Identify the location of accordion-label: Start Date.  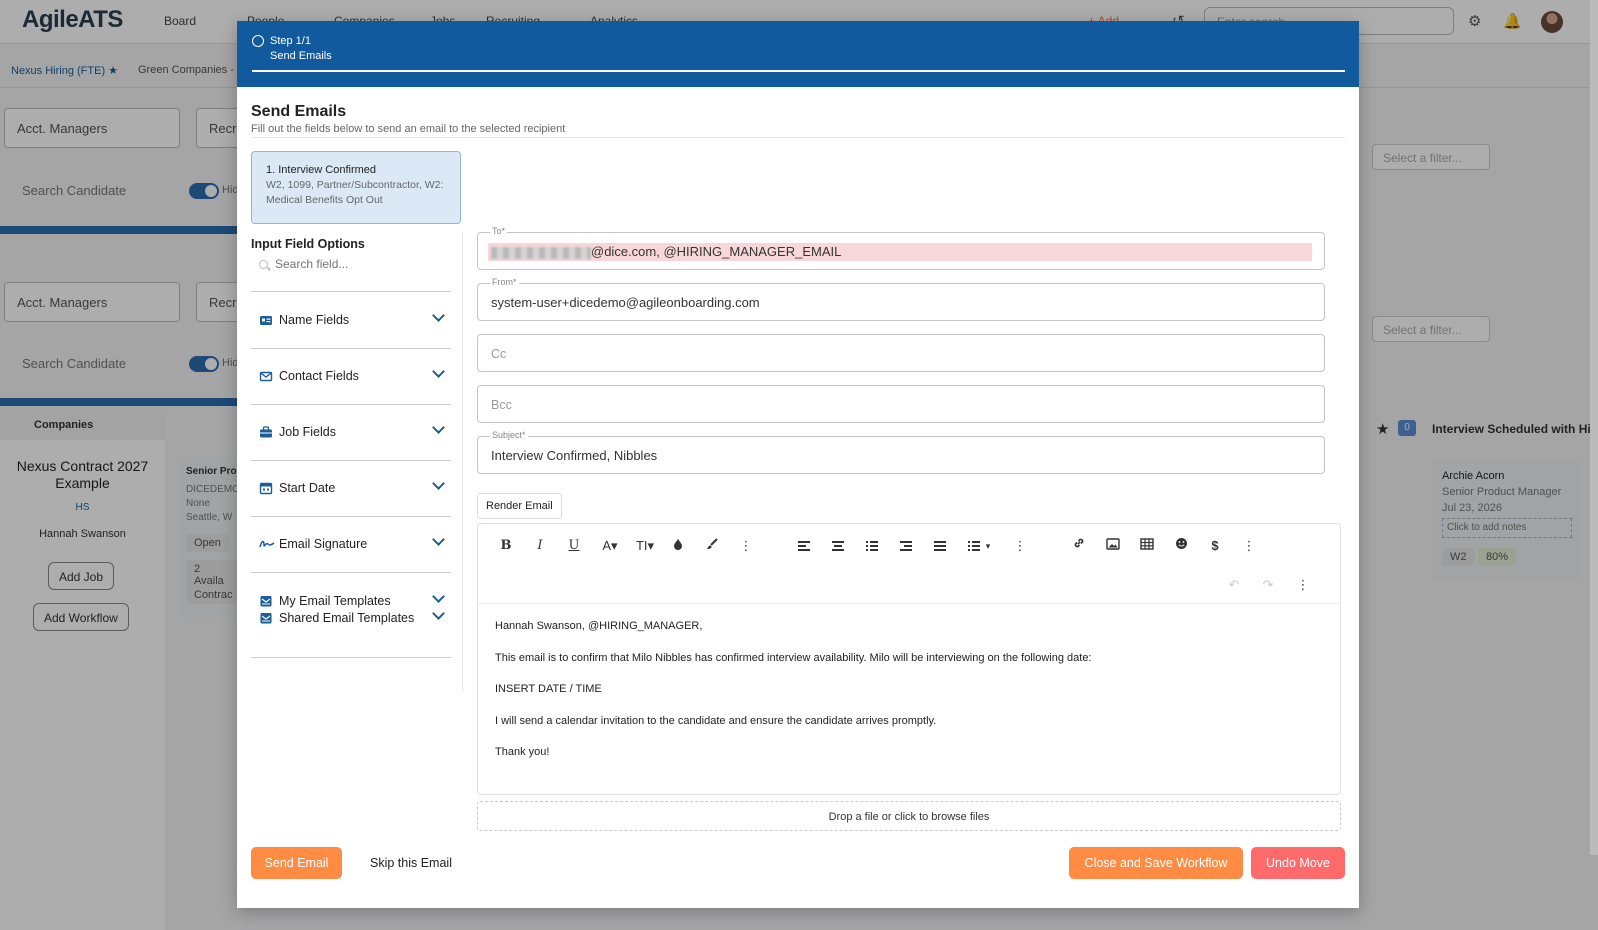
(307, 488).